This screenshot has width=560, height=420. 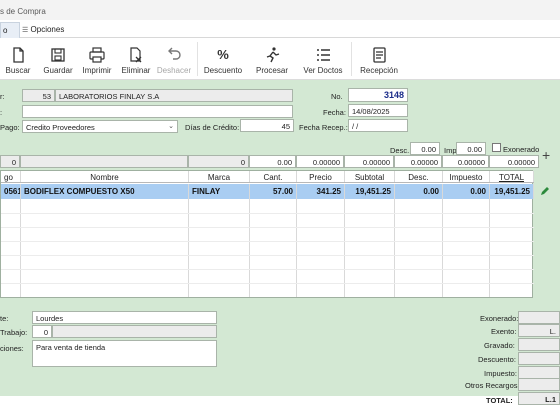 I want to click on deshacer-label: Deshacer, so click(x=174, y=70).